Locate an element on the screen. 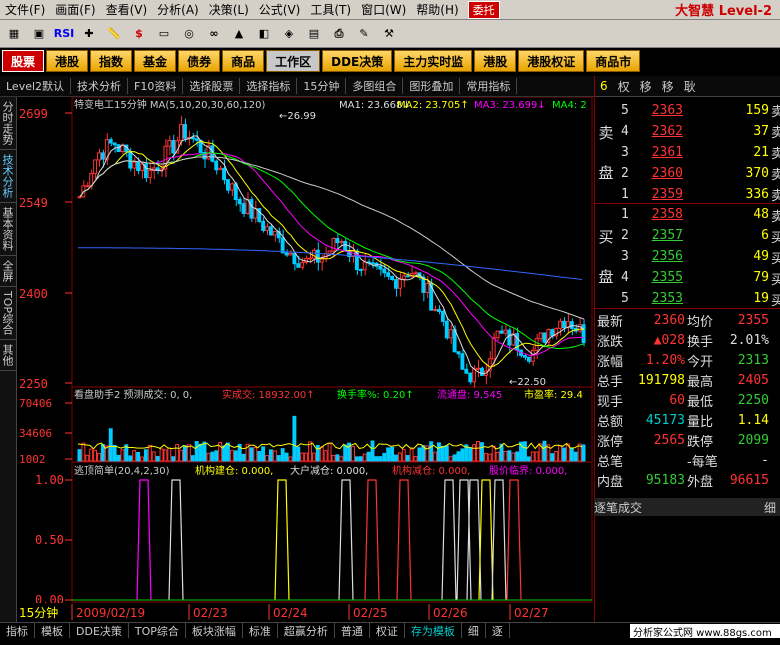 This screenshot has height=645, width=780. left-tab-1: 技术分析 is located at coordinates (8, 176).